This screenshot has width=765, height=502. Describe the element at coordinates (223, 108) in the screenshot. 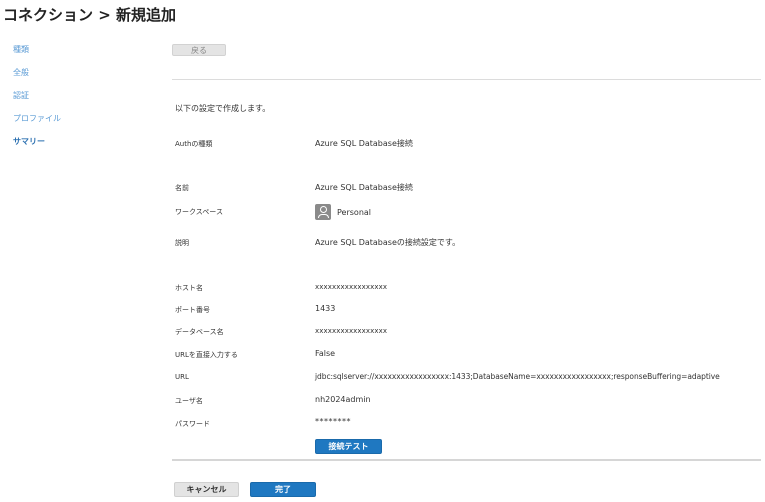

I see `summary-intro: 以下の設定で作成します。` at that location.